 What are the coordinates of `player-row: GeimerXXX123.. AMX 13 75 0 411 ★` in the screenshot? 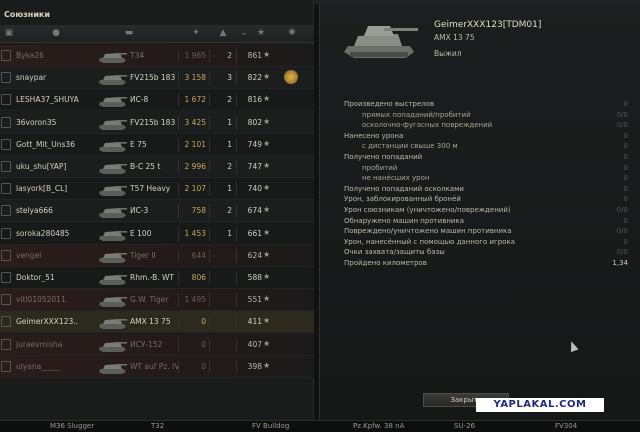 It's located at (157, 322).